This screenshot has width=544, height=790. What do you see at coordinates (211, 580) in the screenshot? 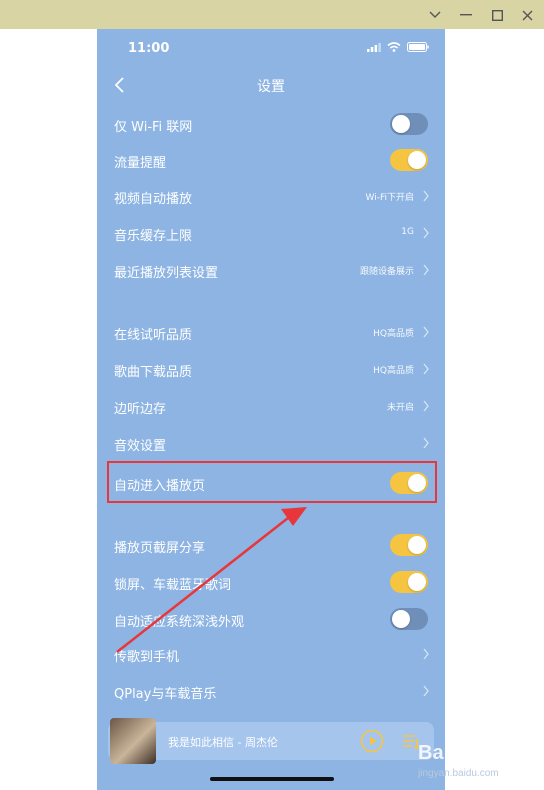
I see `annotation-arrow` at bounding box center [211, 580].